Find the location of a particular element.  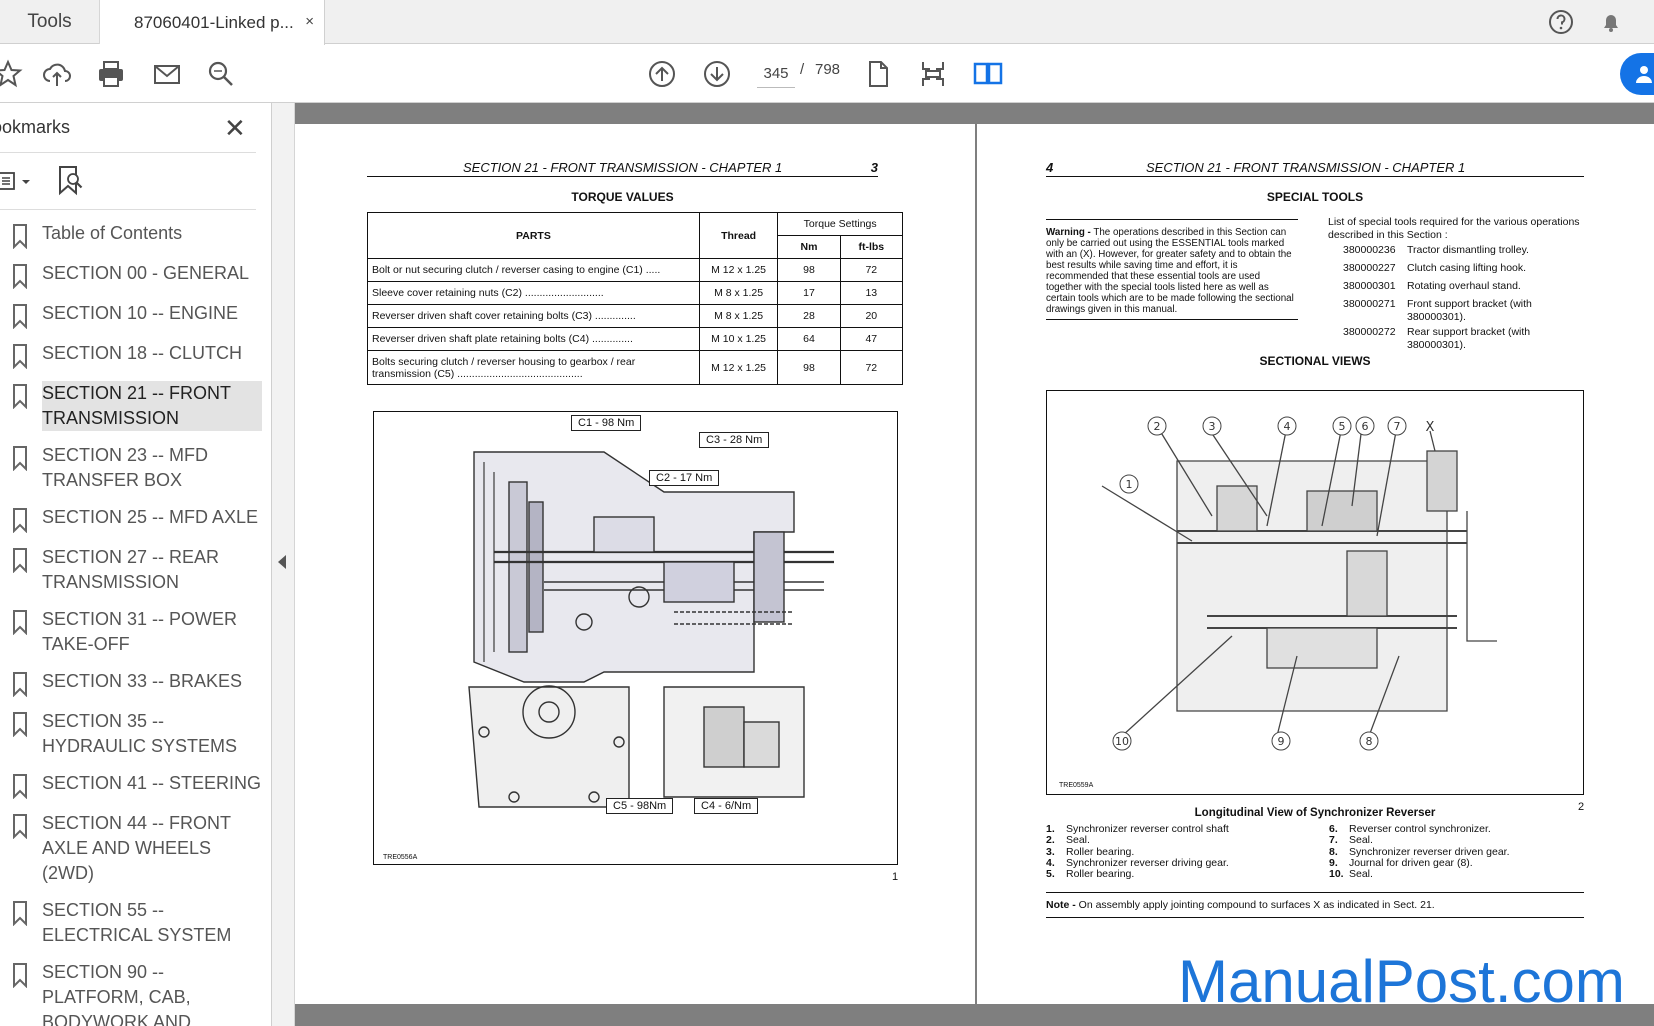

upload-cloud-icon is located at coordinates (57, 74).